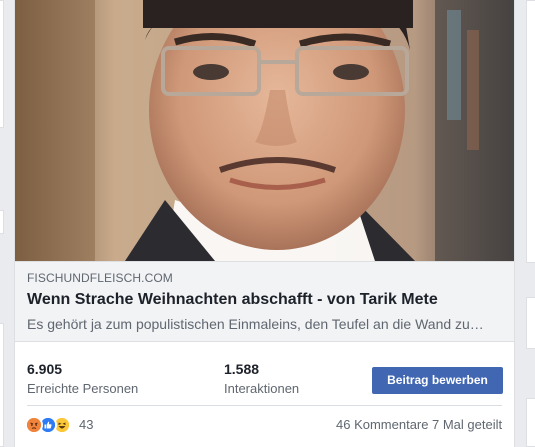 The height and width of the screenshot is (447, 535). What do you see at coordinates (261, 379) in the screenshot?
I see `engagement-stat: 1.588 Interaktionen` at bounding box center [261, 379].